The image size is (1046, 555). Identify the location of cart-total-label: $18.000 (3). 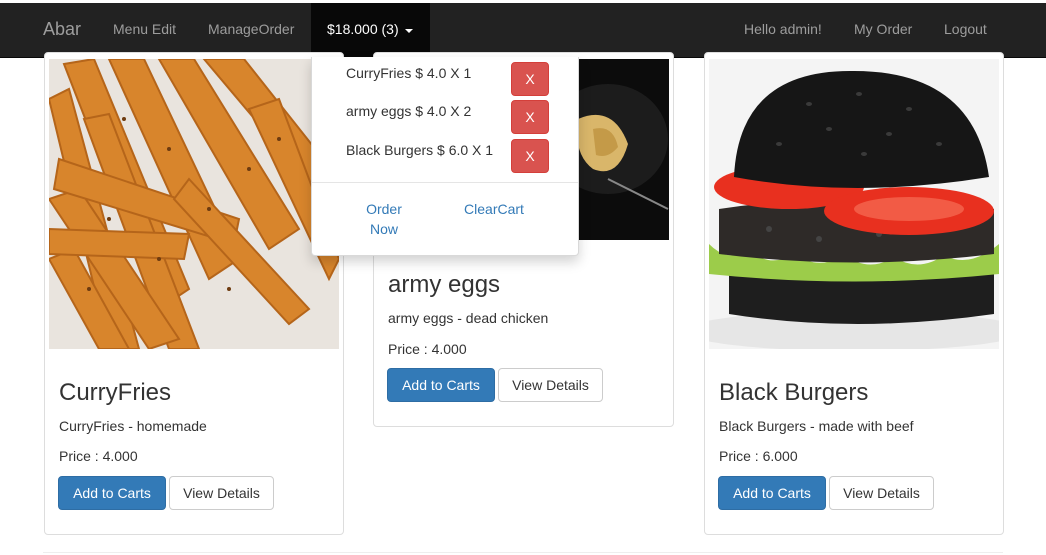
(363, 29).